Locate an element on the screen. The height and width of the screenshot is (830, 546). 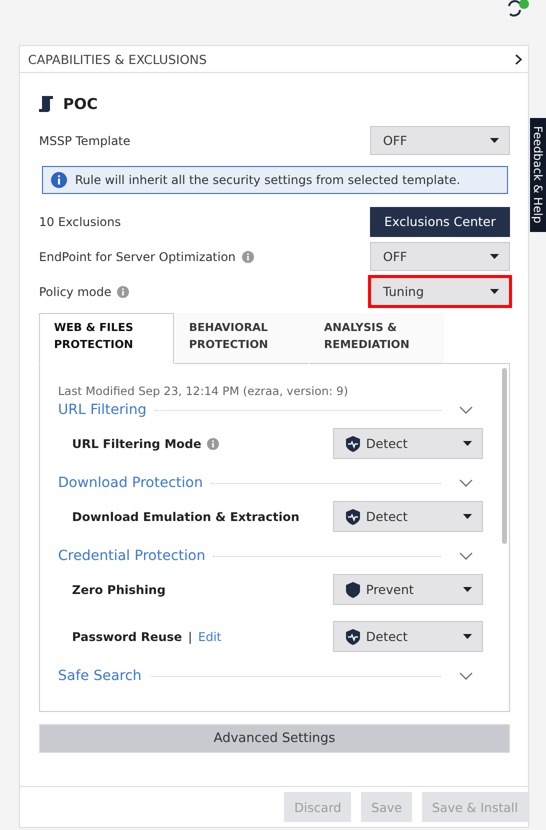
chevron-right-icon is located at coordinates (518, 59).